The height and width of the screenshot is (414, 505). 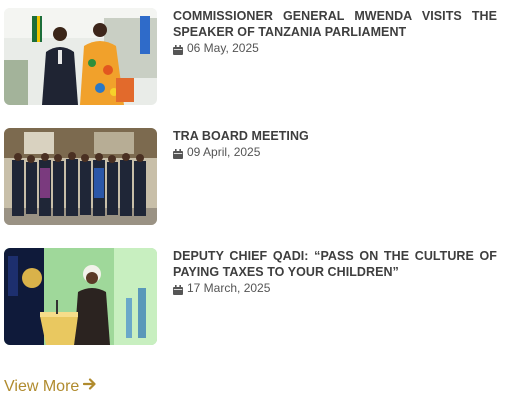 I want to click on news-thumbnail-qadi-speech, so click(x=80, y=296).